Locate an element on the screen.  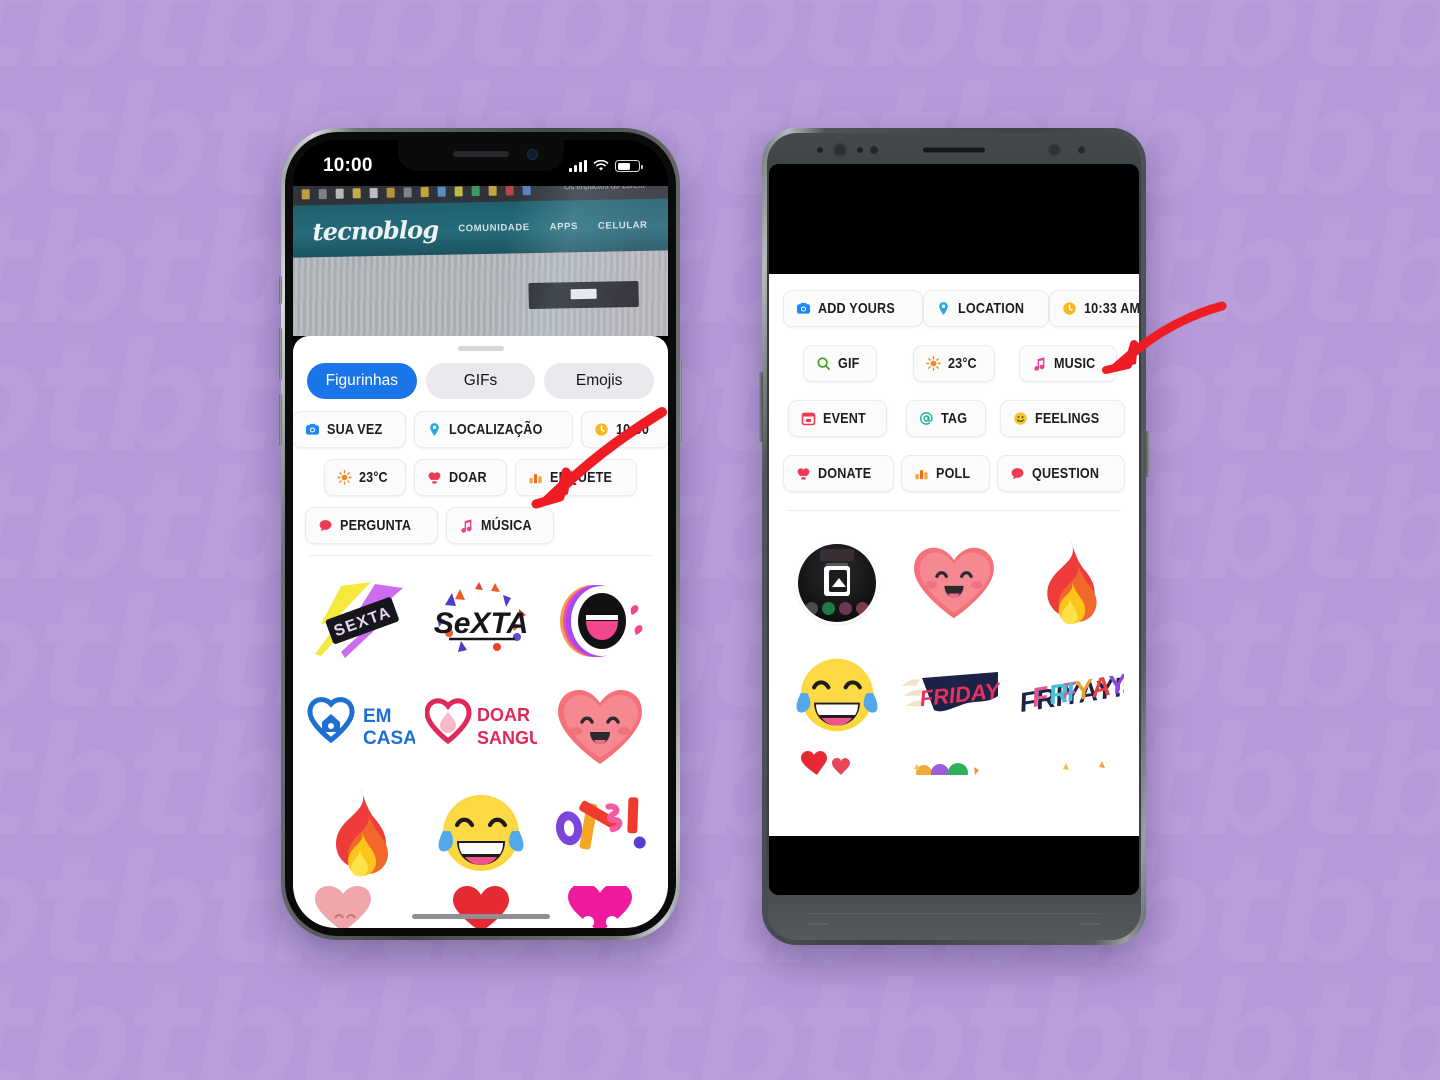
svg-text: CASA is located at coordinates (389, 738).